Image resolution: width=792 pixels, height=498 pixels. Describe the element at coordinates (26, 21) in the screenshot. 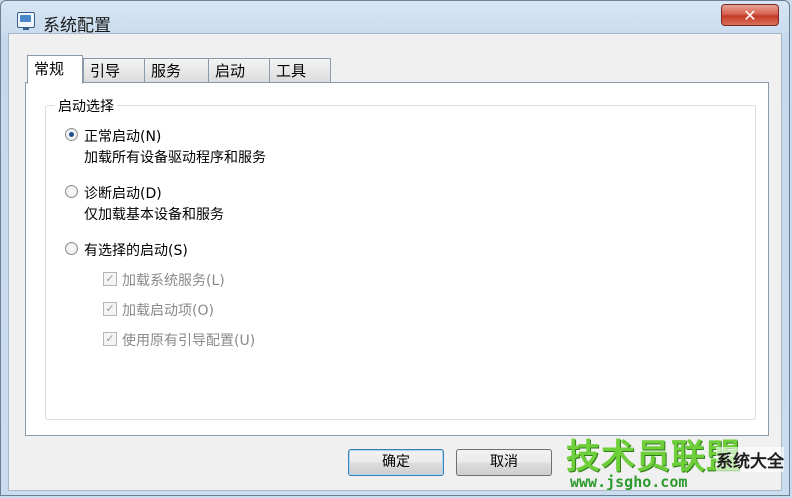

I see `system-config-app-icon` at that location.